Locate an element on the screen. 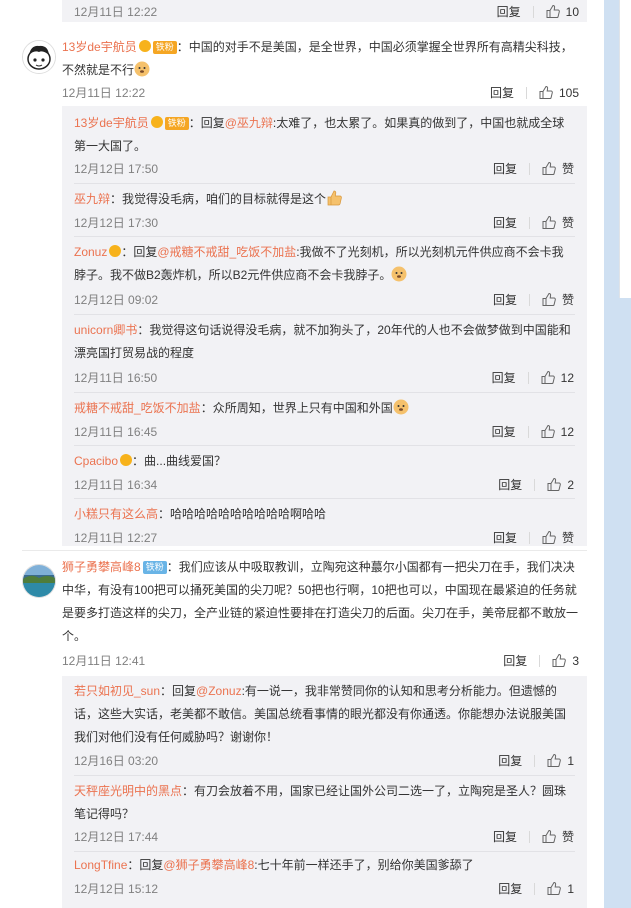 Image resolution: width=631 pixels, height=908 pixels. username-link: Cpacibo is located at coordinates (96, 461).